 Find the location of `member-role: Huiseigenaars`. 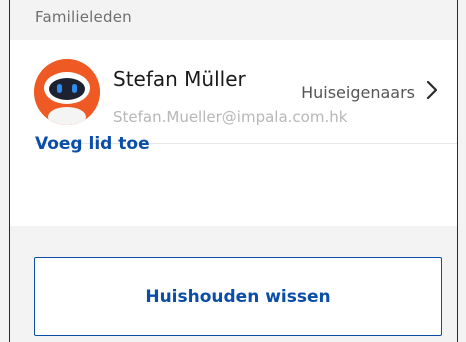

member-role: Huiseigenaars is located at coordinates (358, 92).